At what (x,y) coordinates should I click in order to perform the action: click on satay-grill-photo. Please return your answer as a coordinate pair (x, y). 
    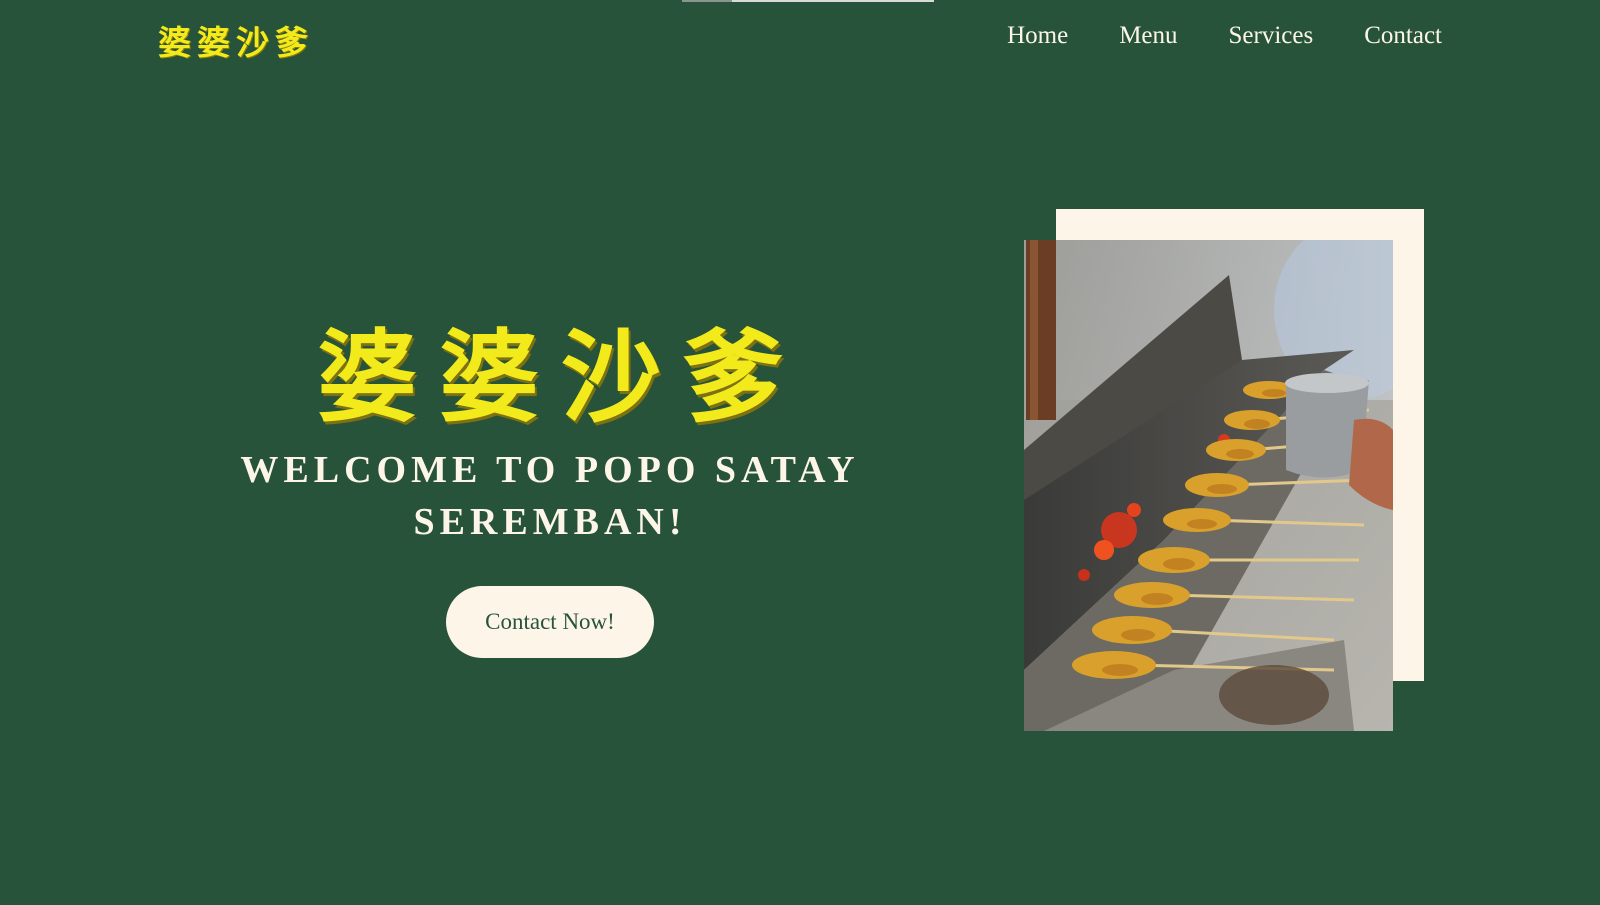
    Looking at the image, I should click on (1208, 485).